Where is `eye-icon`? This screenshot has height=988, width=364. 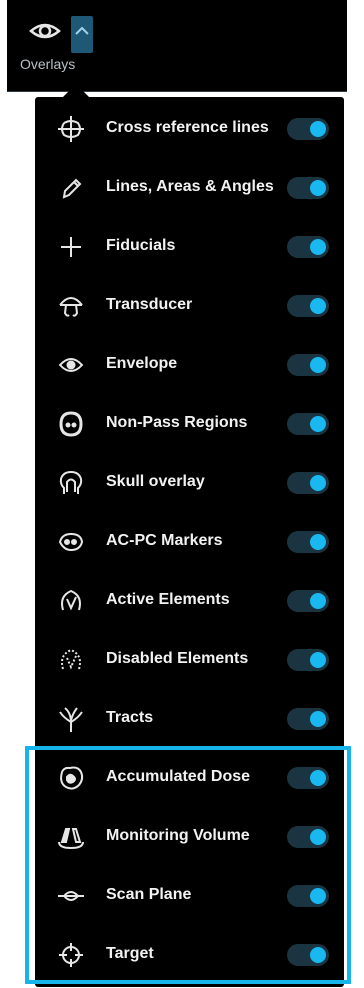
eye-icon is located at coordinates (45, 31).